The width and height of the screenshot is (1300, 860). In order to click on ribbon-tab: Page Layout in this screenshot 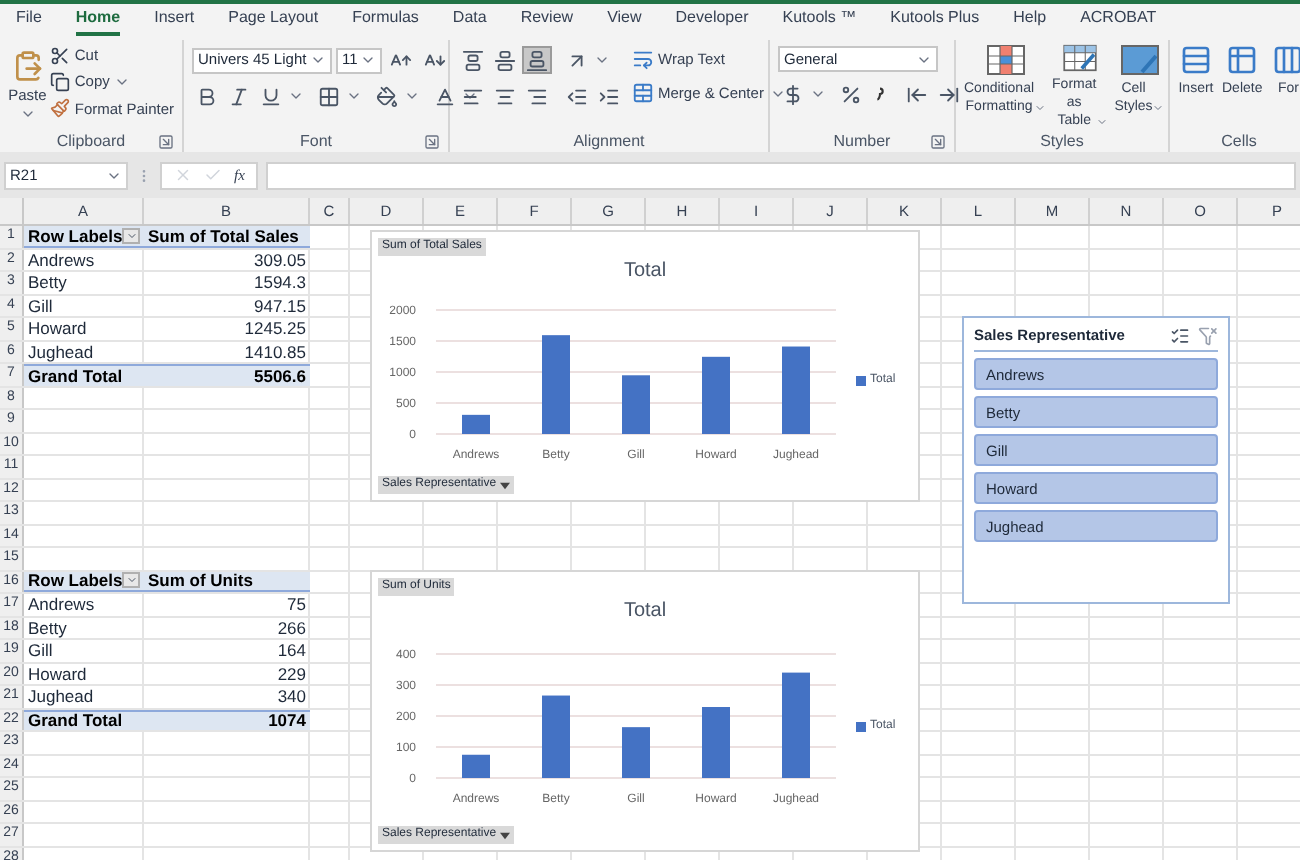, I will do `click(273, 21)`.